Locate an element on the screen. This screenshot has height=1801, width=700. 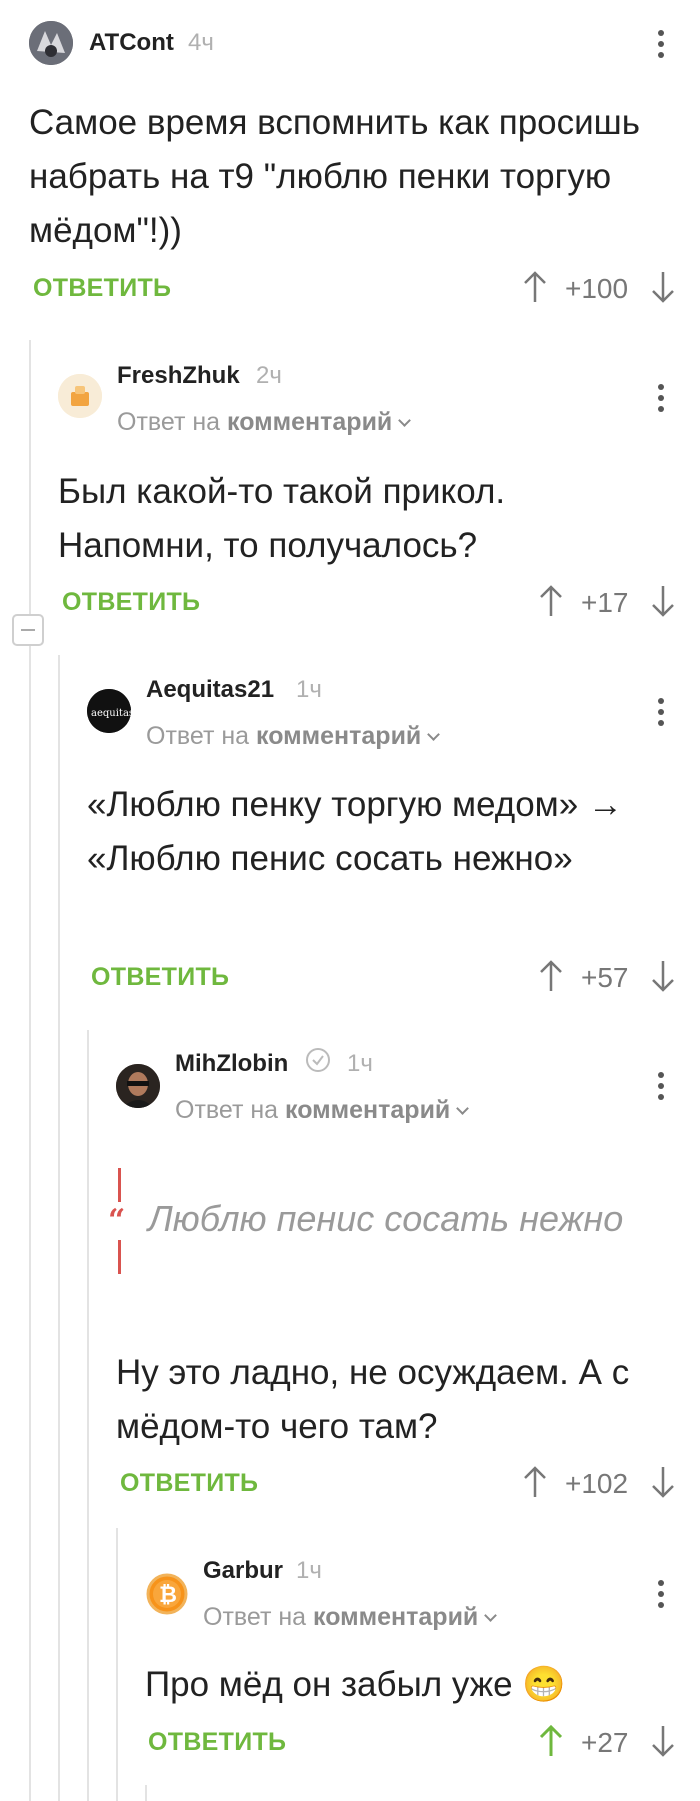
username: FreshZhuk is located at coordinates (178, 376).